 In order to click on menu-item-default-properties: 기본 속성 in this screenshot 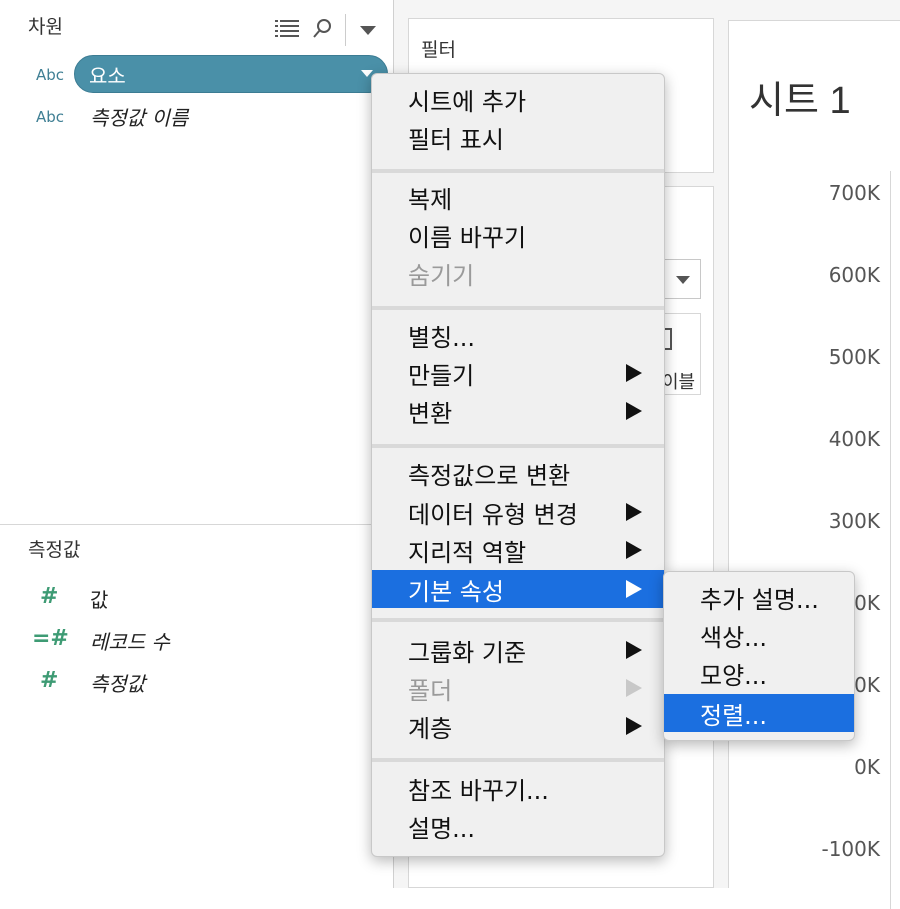, I will do `click(518, 589)`.